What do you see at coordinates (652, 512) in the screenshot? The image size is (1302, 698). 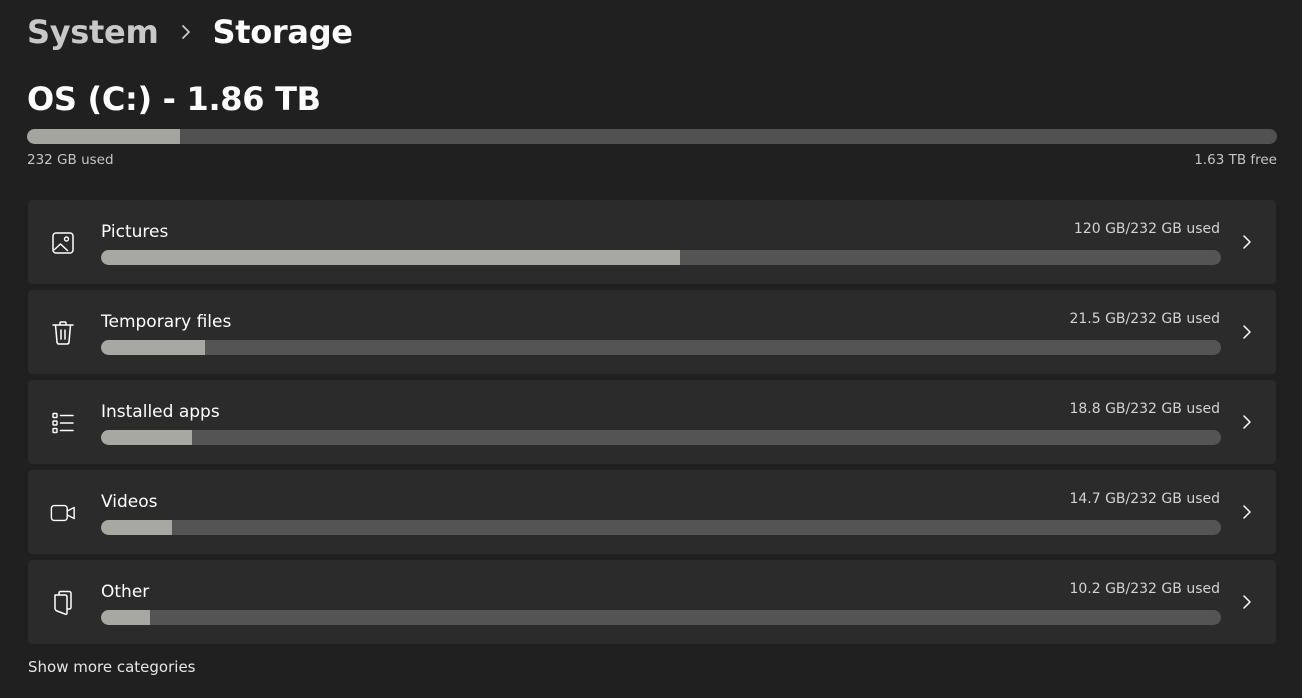 I see `category-videos: Videos 14.7 GB/232 GB used` at bounding box center [652, 512].